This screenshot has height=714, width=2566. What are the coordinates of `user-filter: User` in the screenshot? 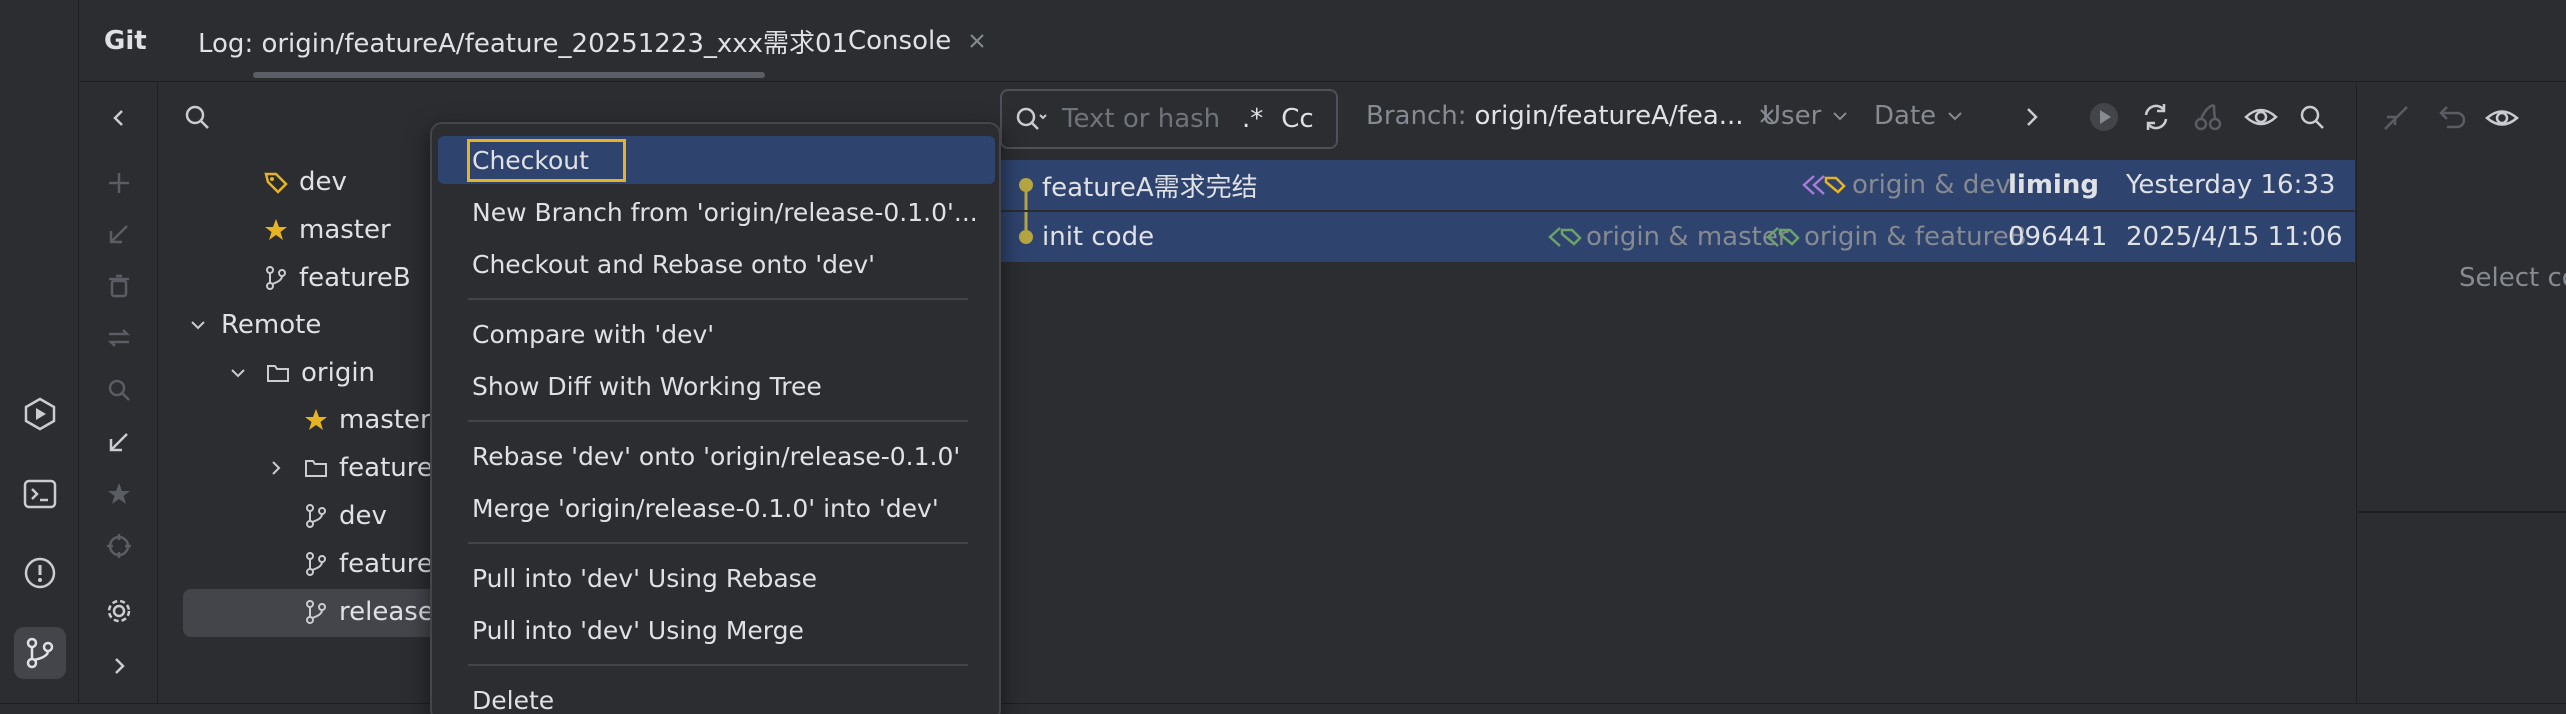 It's located at (1805, 116).